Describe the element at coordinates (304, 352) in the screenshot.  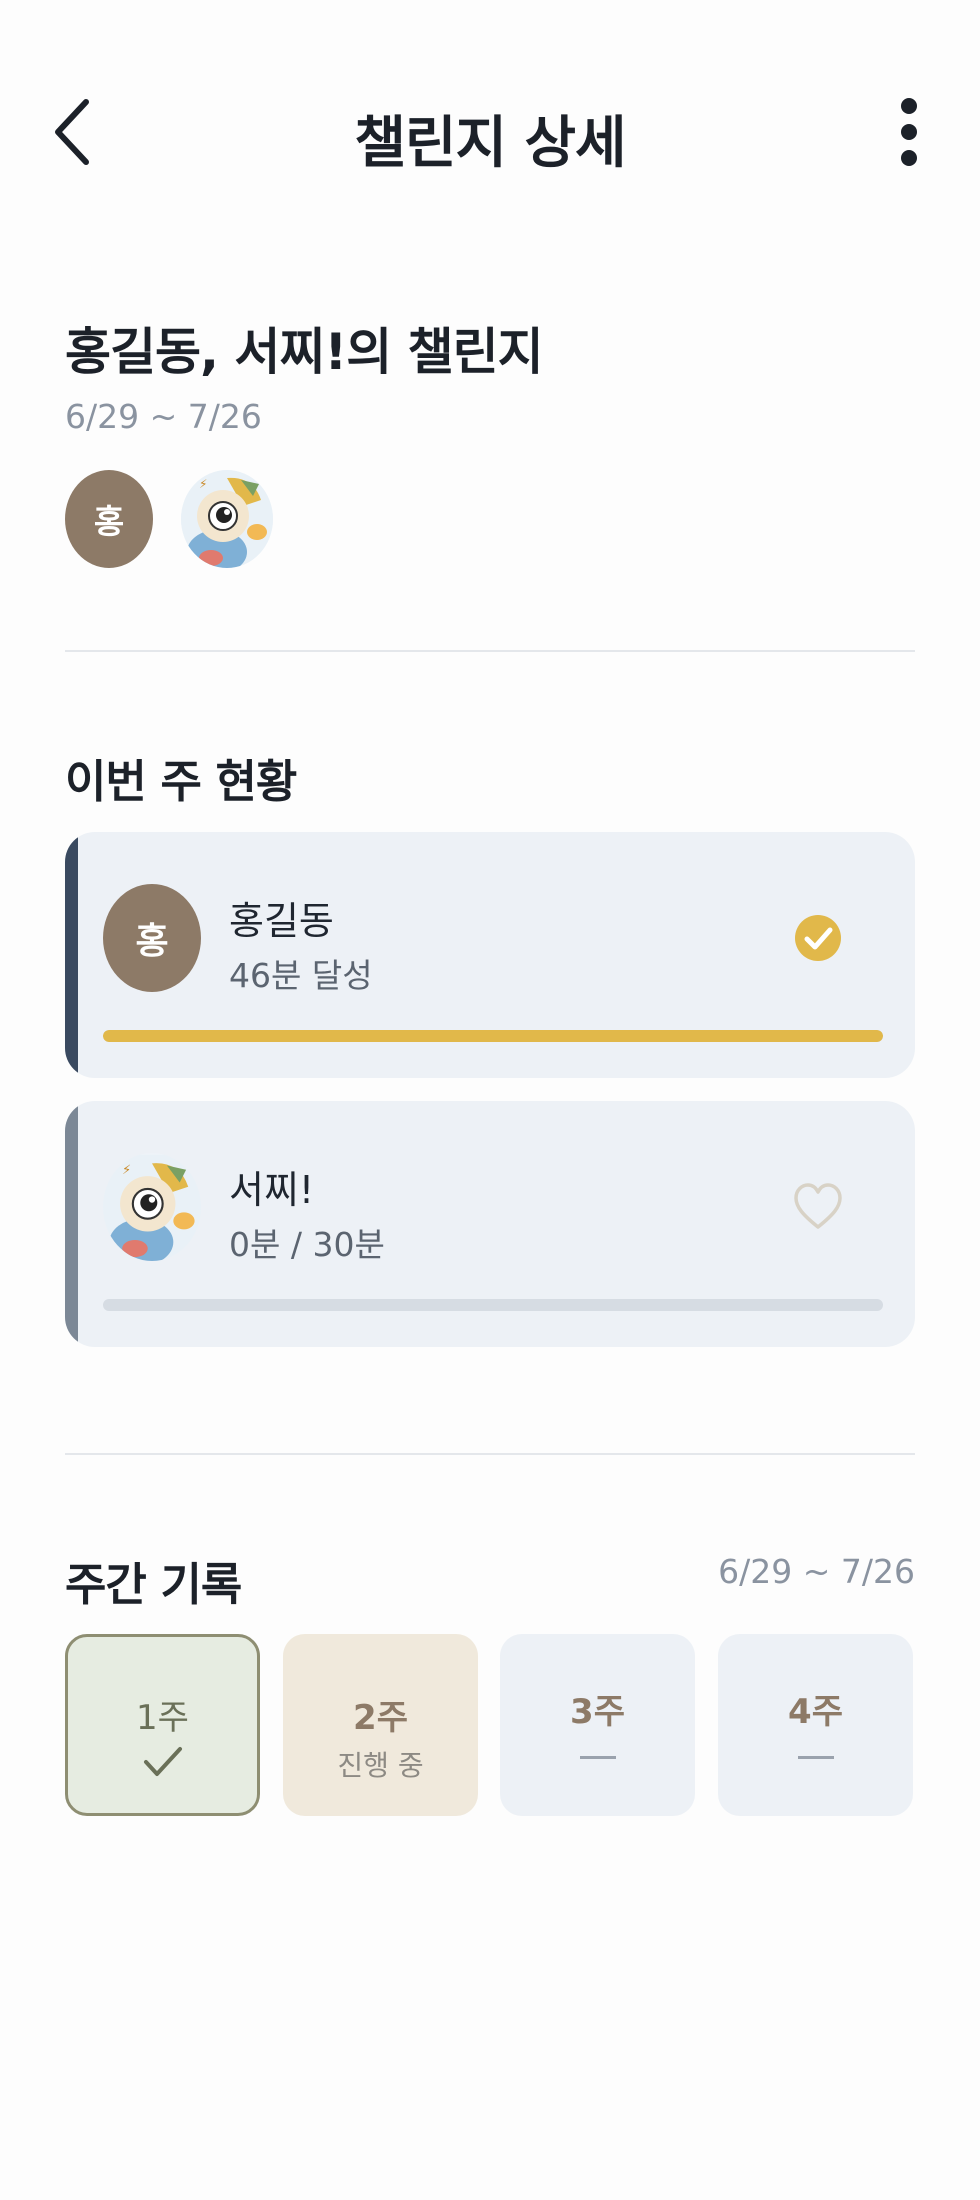
I see `challenge-title: 홍길동, 서찌!의 챌린지` at that location.